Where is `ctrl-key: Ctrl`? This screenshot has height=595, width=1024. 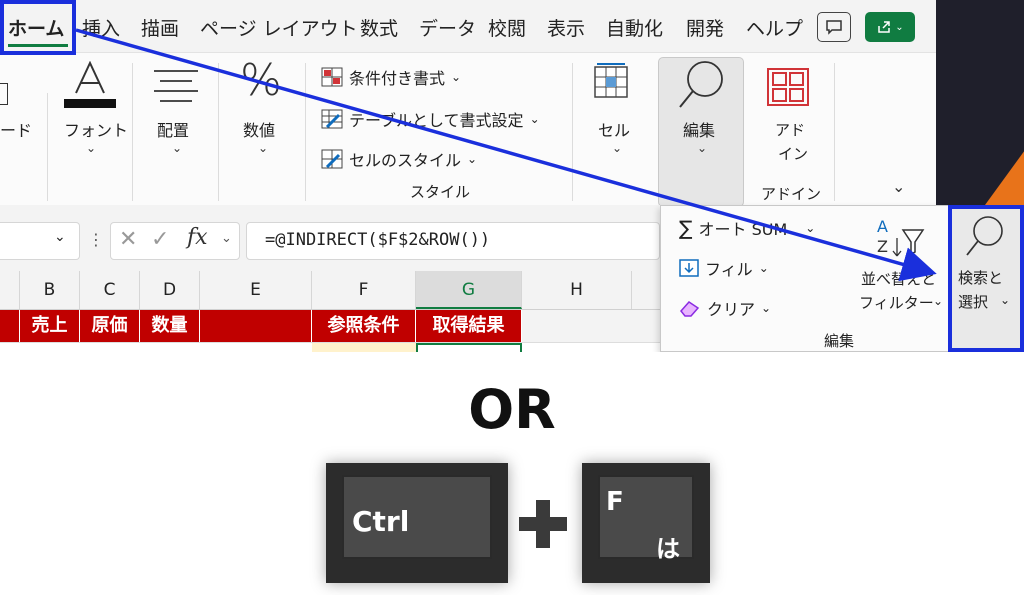
ctrl-key: Ctrl is located at coordinates (417, 523).